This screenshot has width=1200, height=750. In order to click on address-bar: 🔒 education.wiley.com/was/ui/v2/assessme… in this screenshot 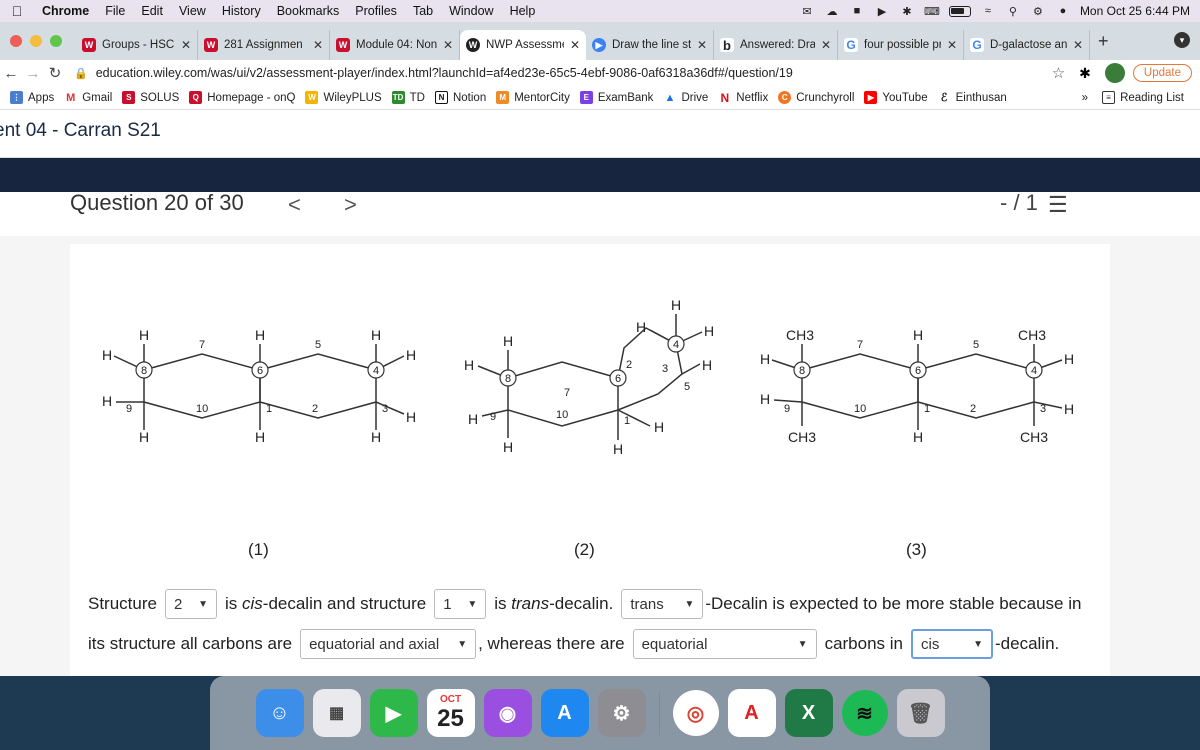, I will do `click(563, 73)`.